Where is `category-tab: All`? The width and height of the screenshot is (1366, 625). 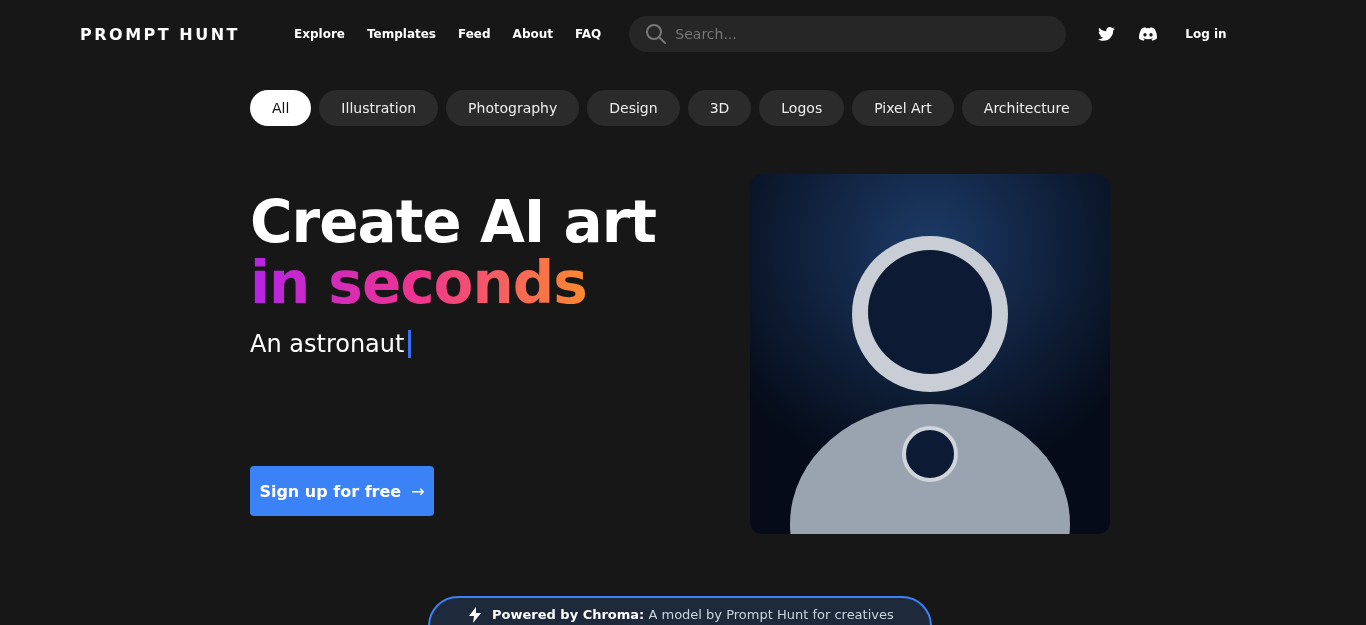 category-tab: All is located at coordinates (281, 108).